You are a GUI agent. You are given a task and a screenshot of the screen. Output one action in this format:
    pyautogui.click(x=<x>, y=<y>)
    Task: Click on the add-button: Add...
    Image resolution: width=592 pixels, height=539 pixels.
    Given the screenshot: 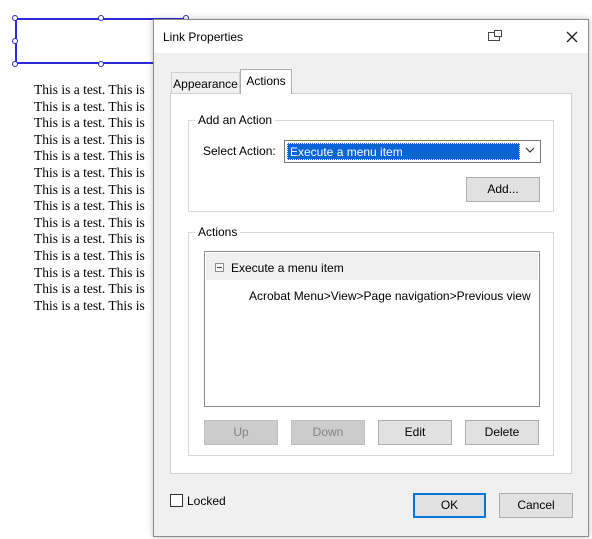 What is the action you would take?
    pyautogui.click(x=503, y=189)
    